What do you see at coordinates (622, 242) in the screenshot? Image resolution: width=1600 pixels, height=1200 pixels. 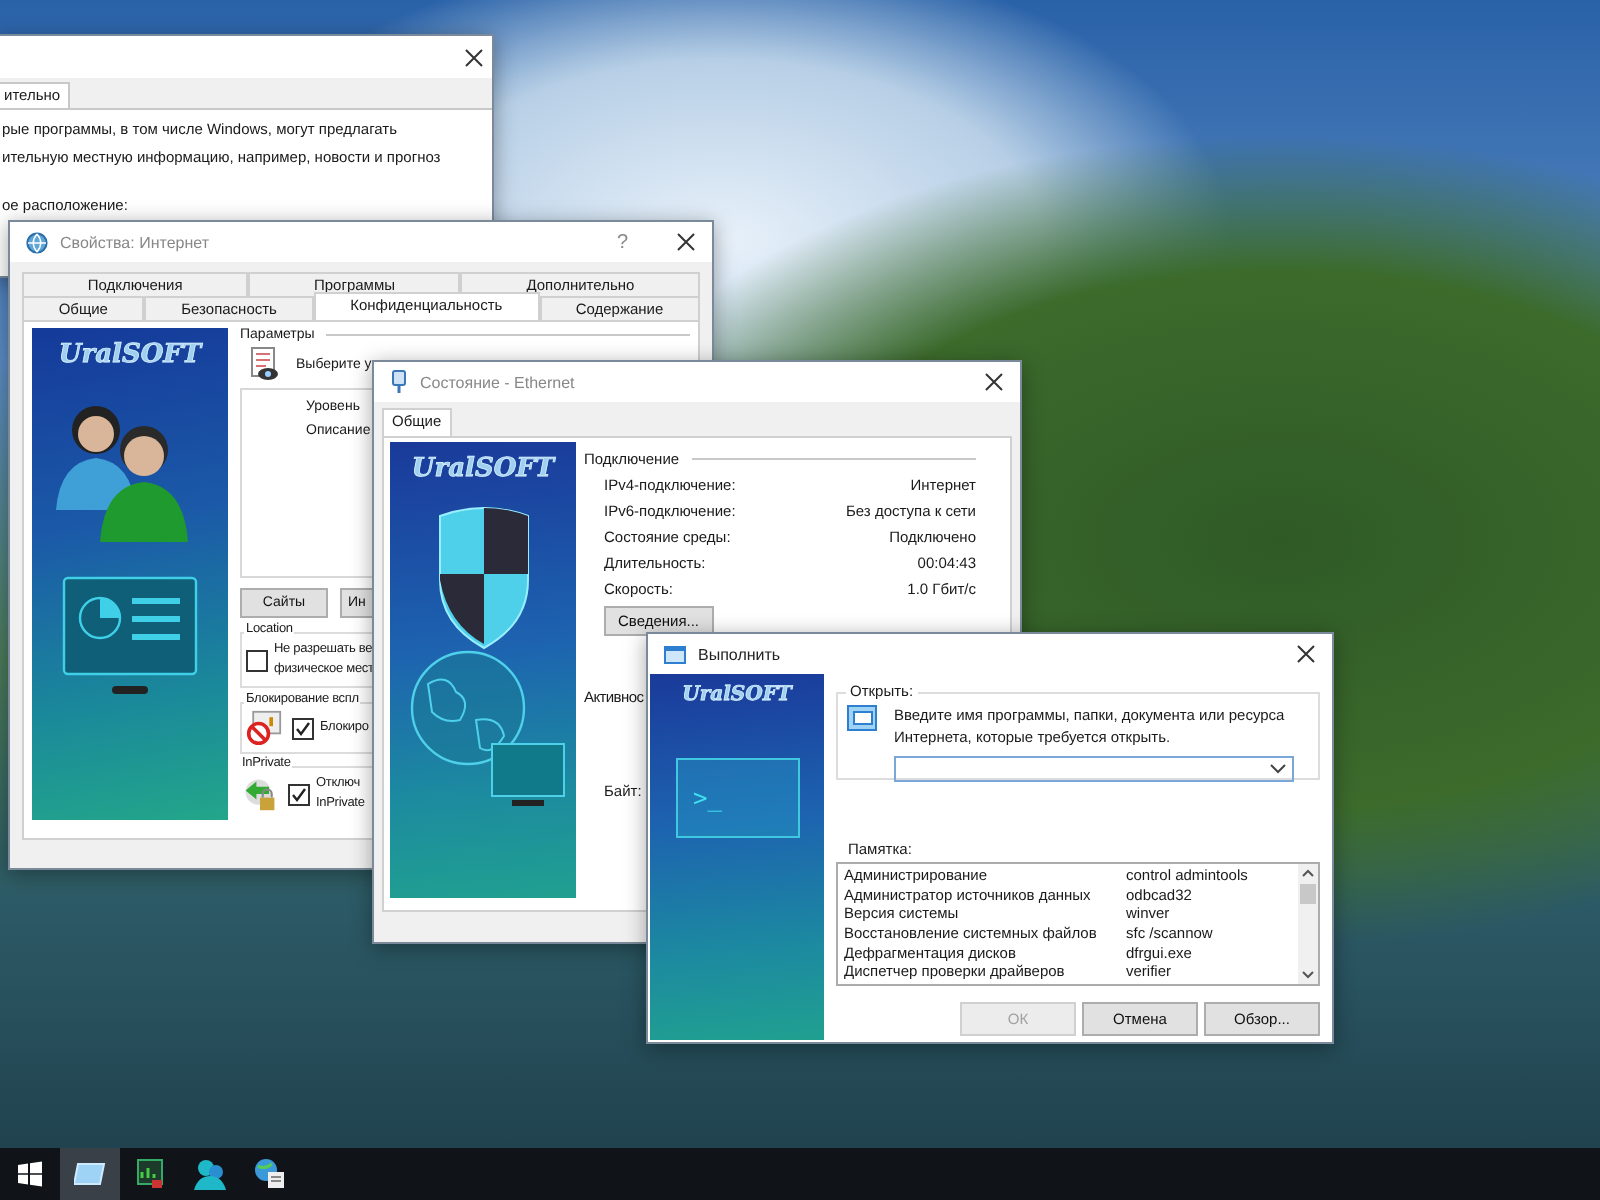 I see `help-button: ?` at bounding box center [622, 242].